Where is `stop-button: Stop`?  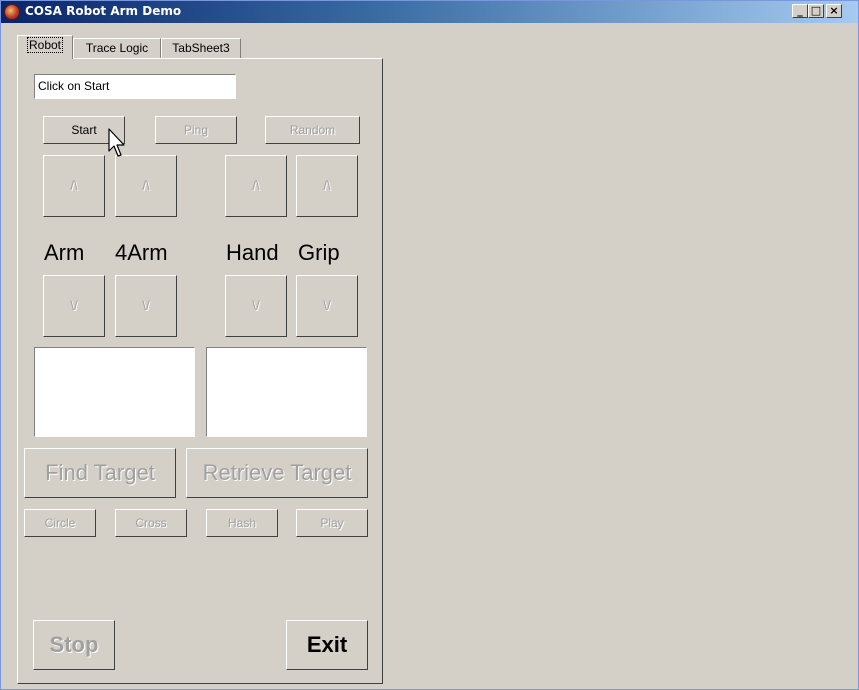 stop-button: Stop is located at coordinates (74, 645).